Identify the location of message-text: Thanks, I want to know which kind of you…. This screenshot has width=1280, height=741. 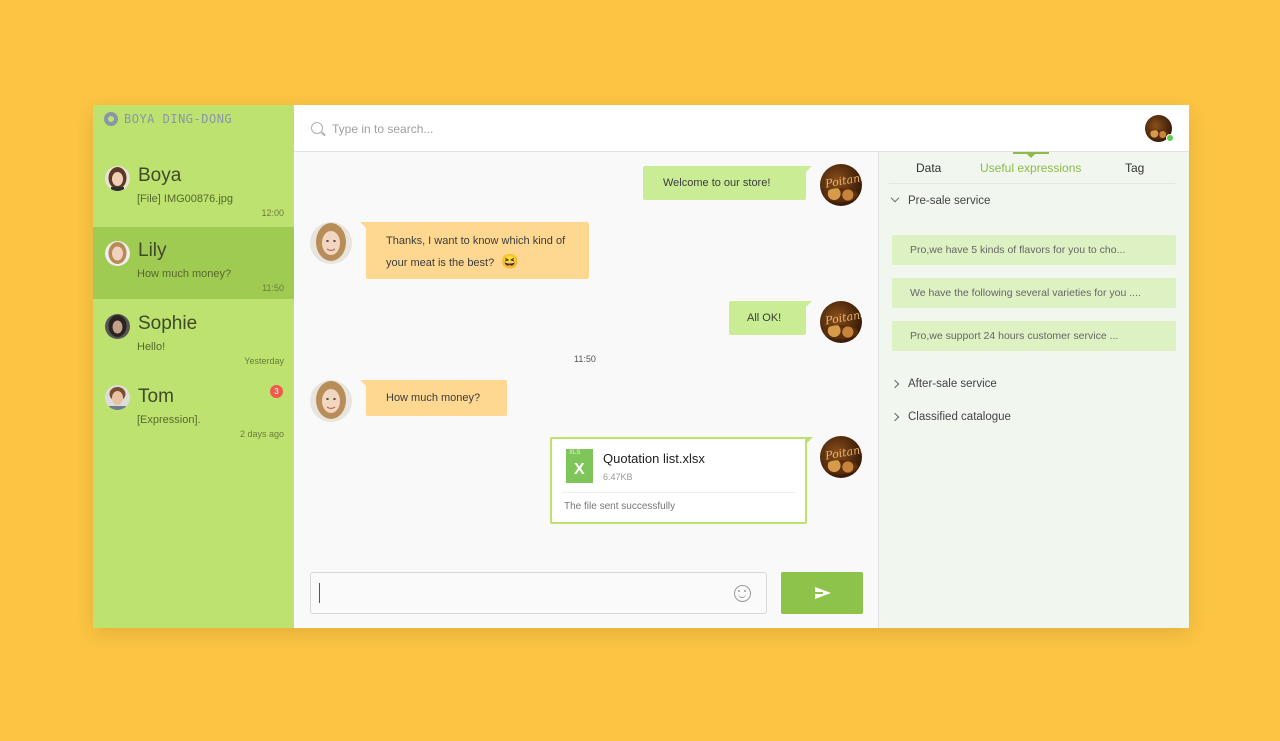
(476, 252).